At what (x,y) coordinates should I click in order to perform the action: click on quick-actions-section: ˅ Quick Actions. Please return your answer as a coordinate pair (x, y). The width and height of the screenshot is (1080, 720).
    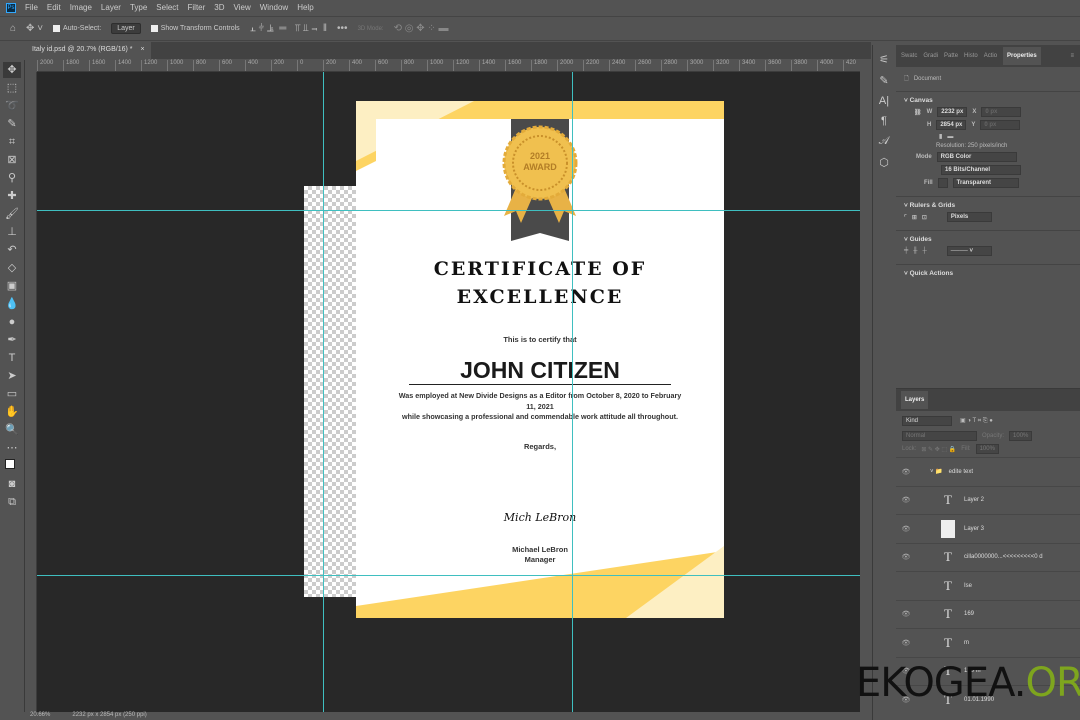
    Looking at the image, I should click on (988, 273).